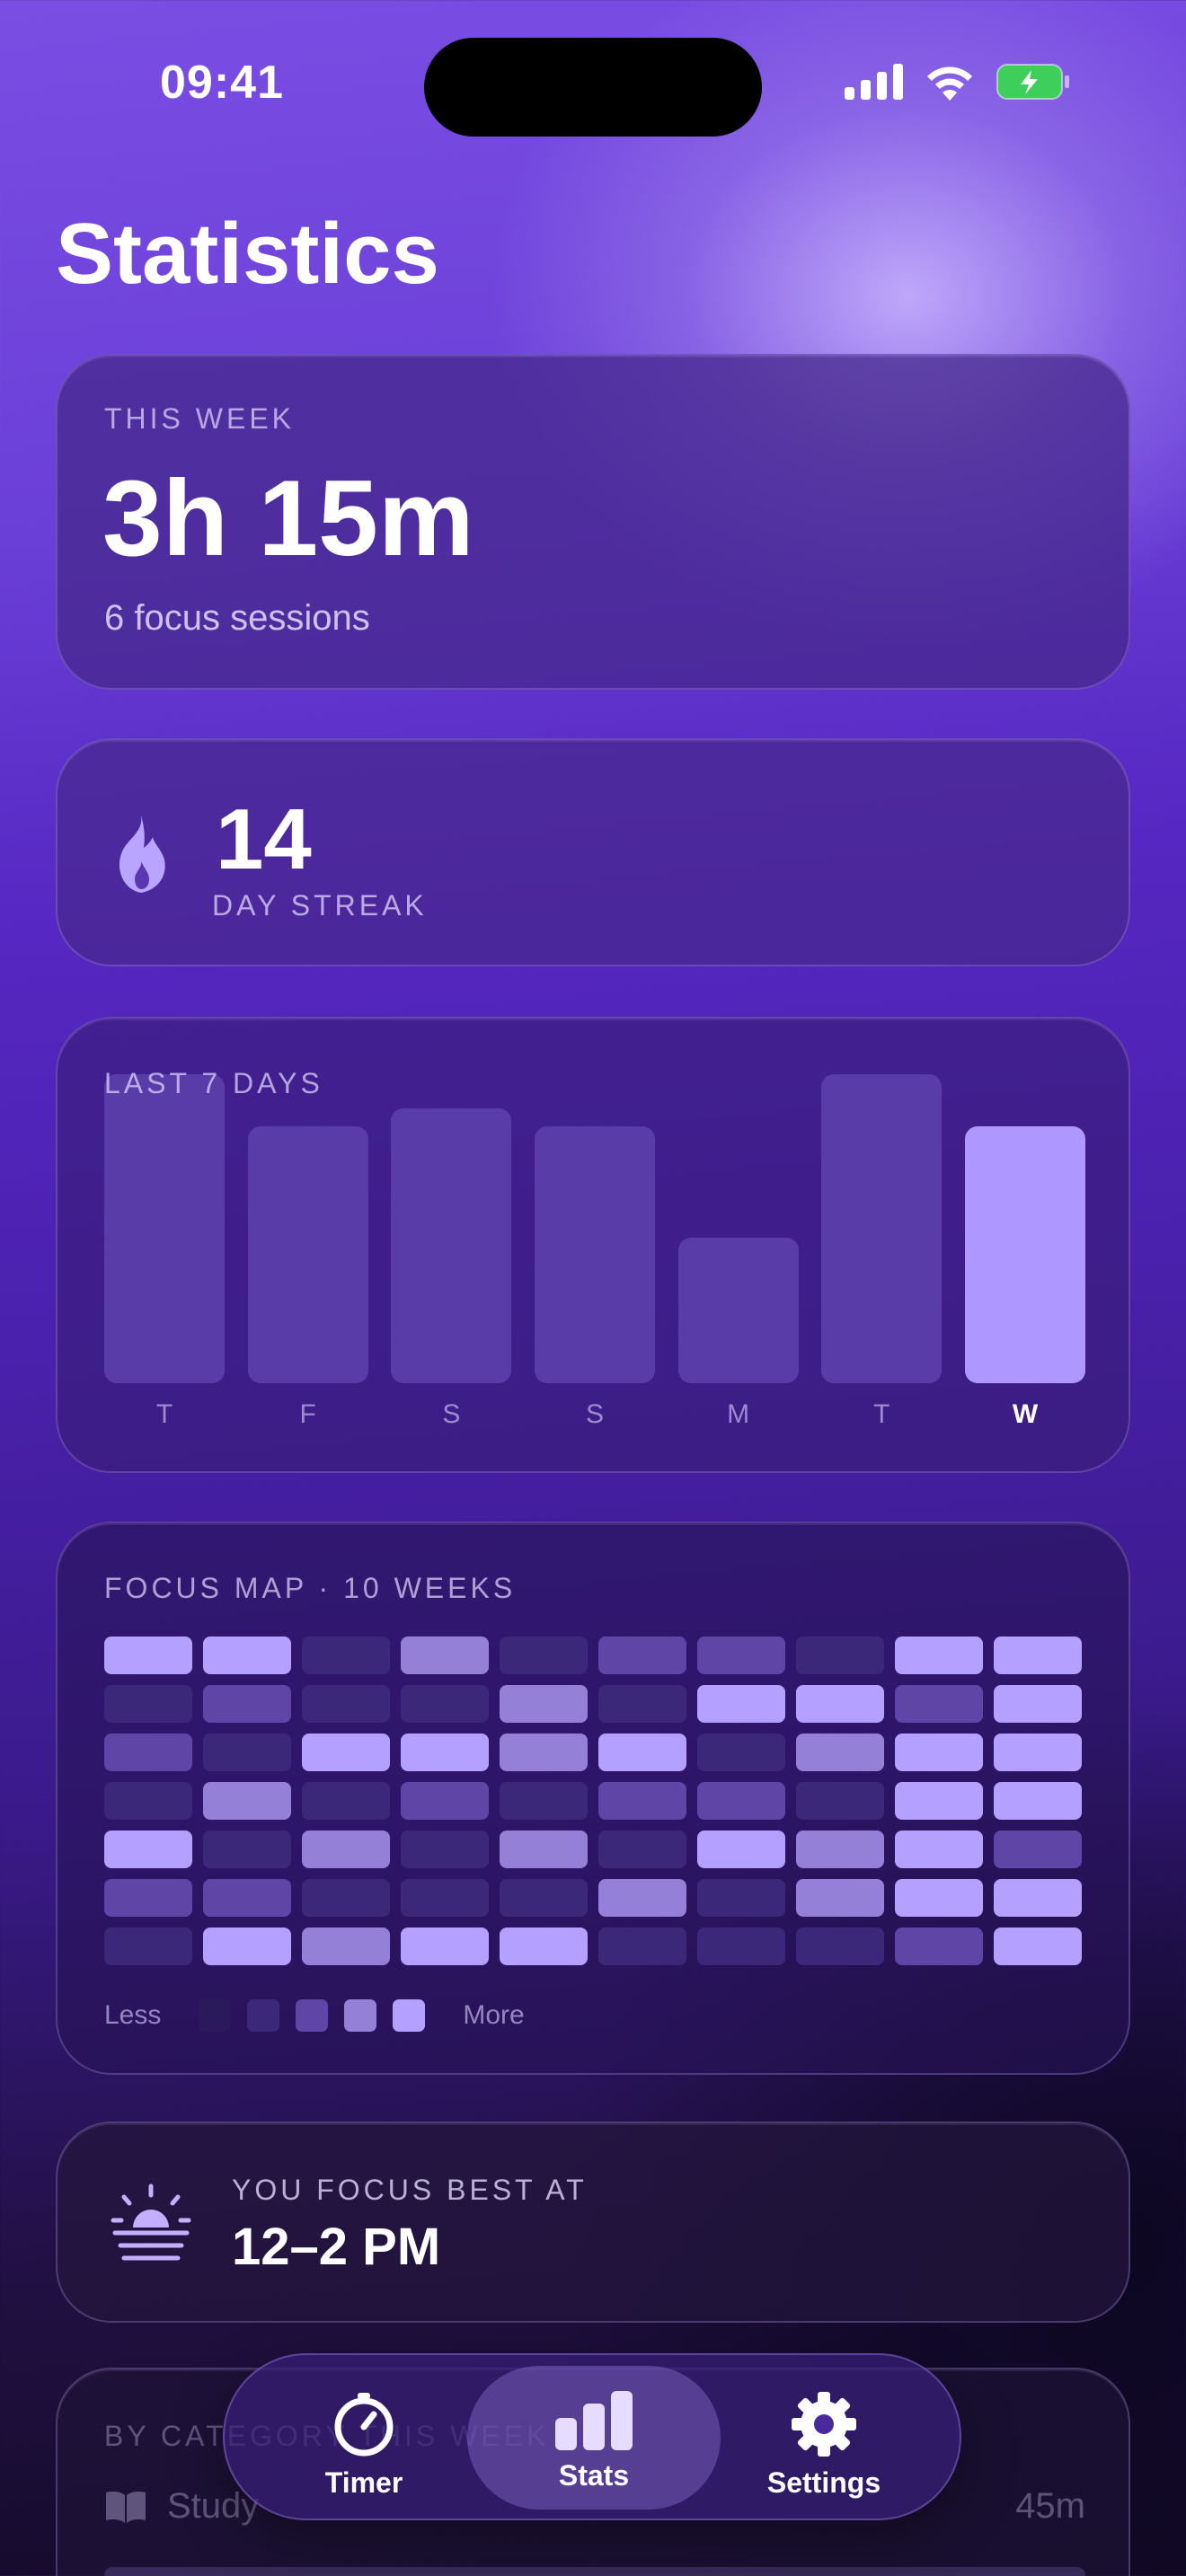 The height and width of the screenshot is (2576, 1186). I want to click on dynamic-island, so click(593, 87).